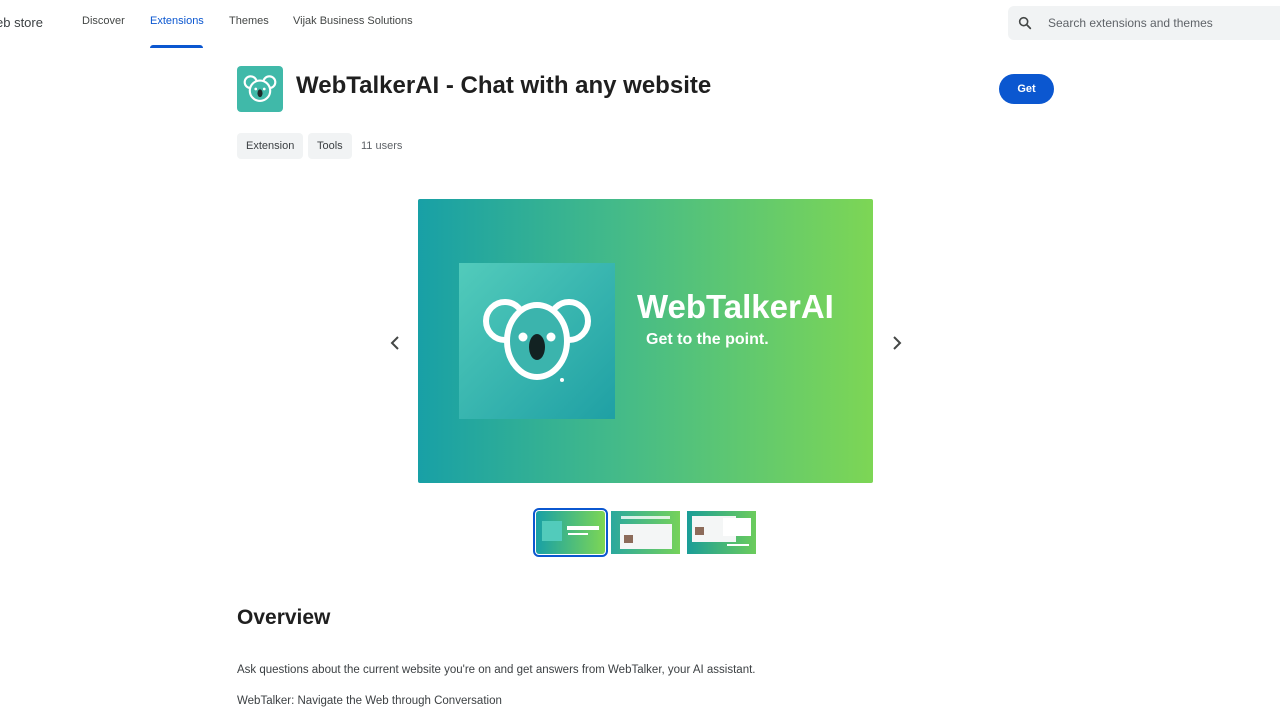  What do you see at coordinates (1026, 89) in the screenshot?
I see `get-button: Get` at bounding box center [1026, 89].